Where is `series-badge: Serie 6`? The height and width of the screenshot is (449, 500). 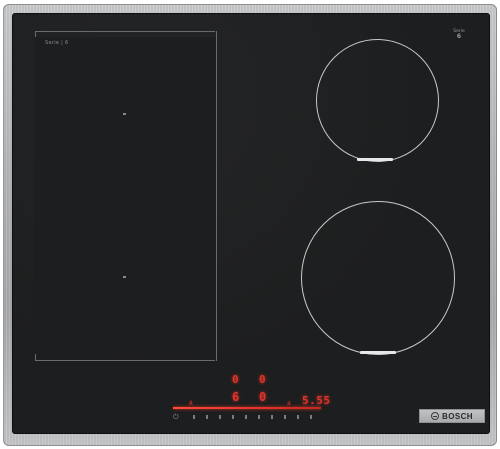
series-badge: Serie 6 is located at coordinates (459, 36).